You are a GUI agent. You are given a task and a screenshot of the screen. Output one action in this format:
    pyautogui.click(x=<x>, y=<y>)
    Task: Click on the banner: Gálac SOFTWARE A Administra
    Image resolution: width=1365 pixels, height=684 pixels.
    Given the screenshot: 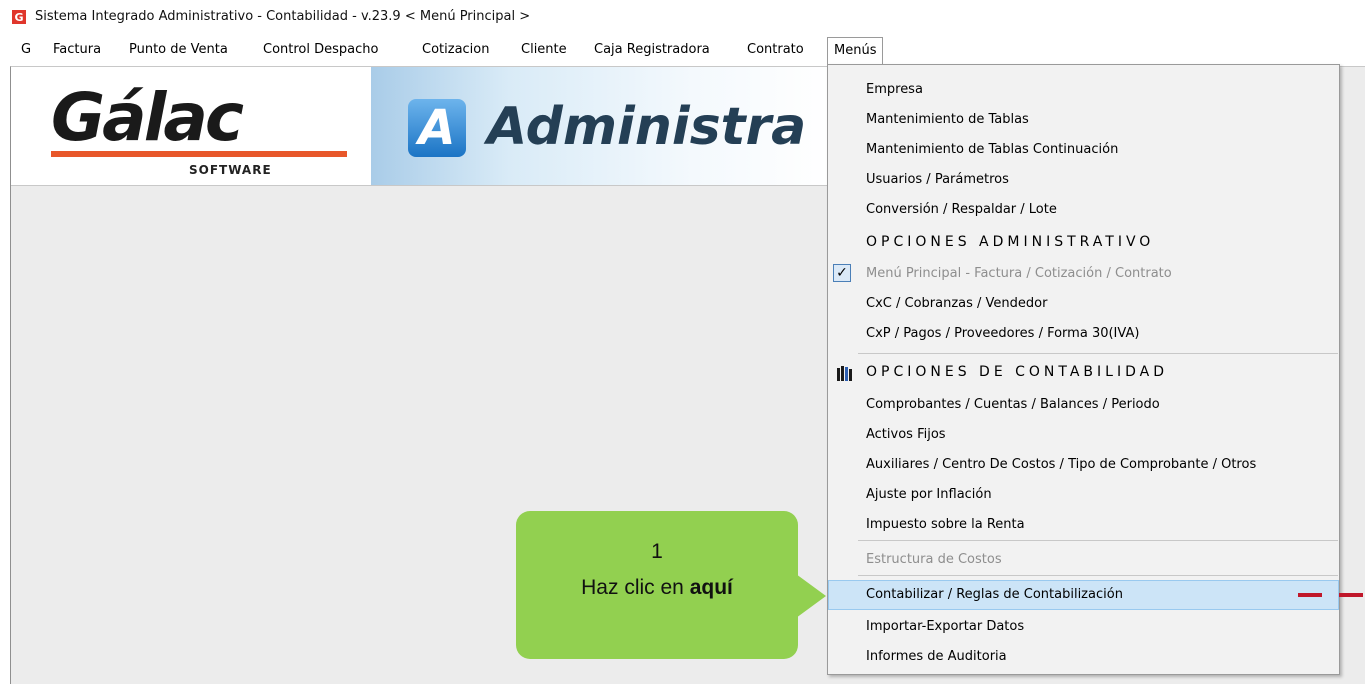 What is the action you would take?
    pyautogui.click(x=420, y=126)
    